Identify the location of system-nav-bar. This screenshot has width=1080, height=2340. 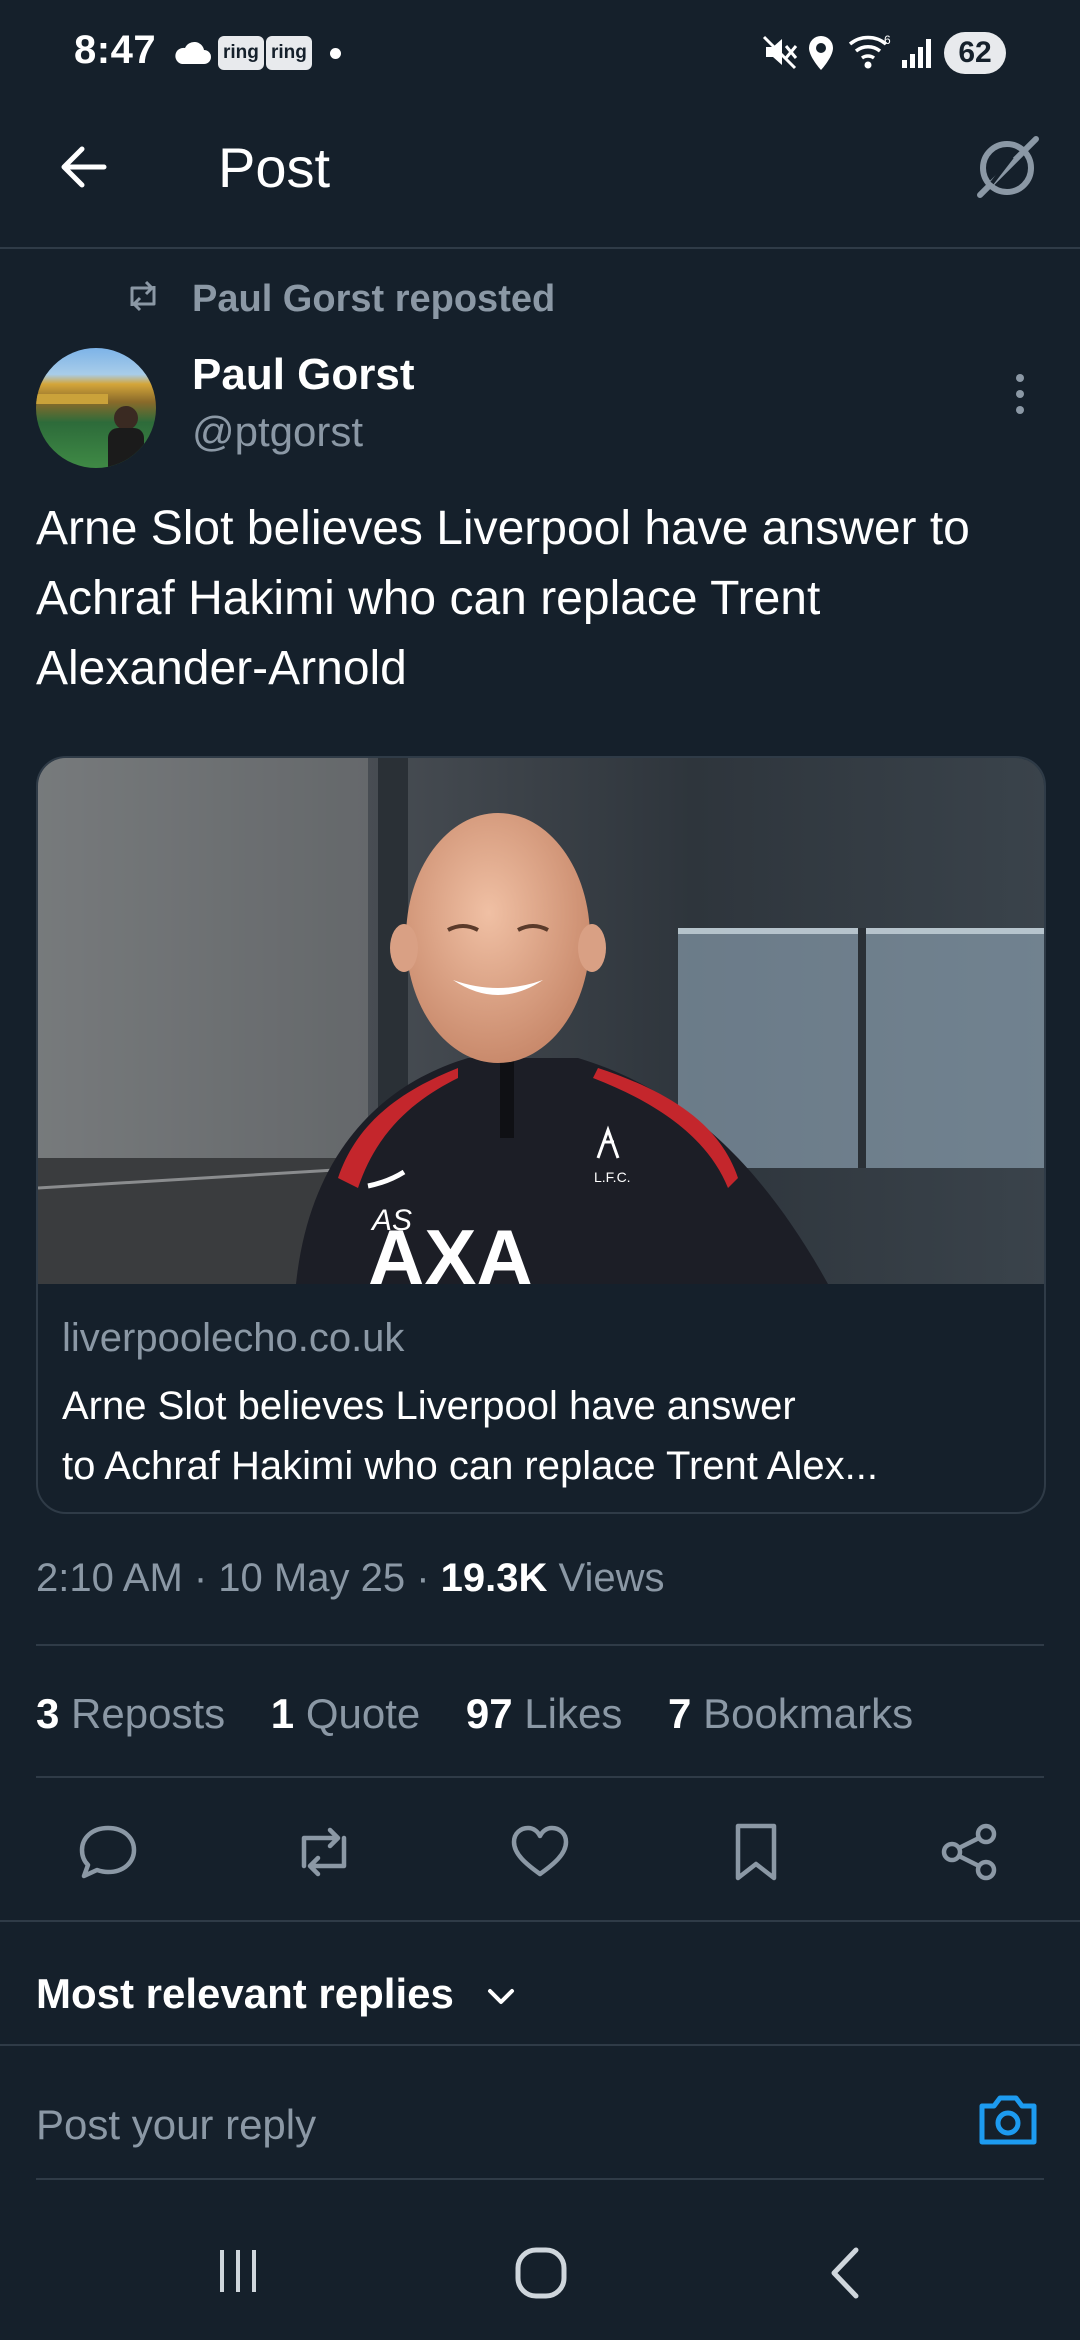
(540, 2268).